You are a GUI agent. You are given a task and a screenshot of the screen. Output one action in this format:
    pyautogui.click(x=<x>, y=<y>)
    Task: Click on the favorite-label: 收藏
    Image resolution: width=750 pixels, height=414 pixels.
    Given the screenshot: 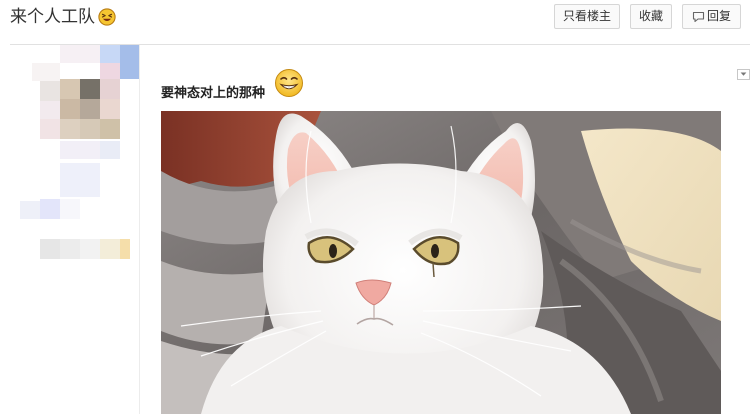 What is the action you would take?
    pyautogui.click(x=650, y=16)
    